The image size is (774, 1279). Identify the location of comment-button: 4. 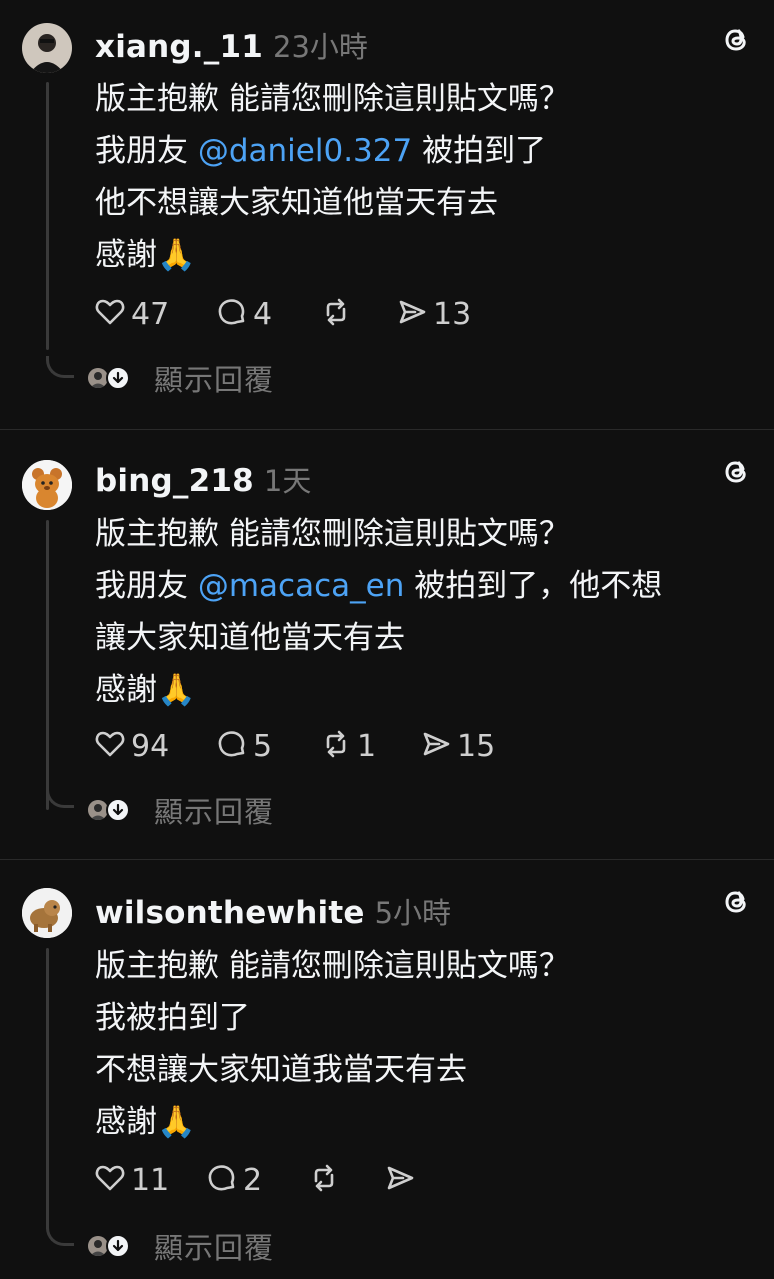
(243, 314).